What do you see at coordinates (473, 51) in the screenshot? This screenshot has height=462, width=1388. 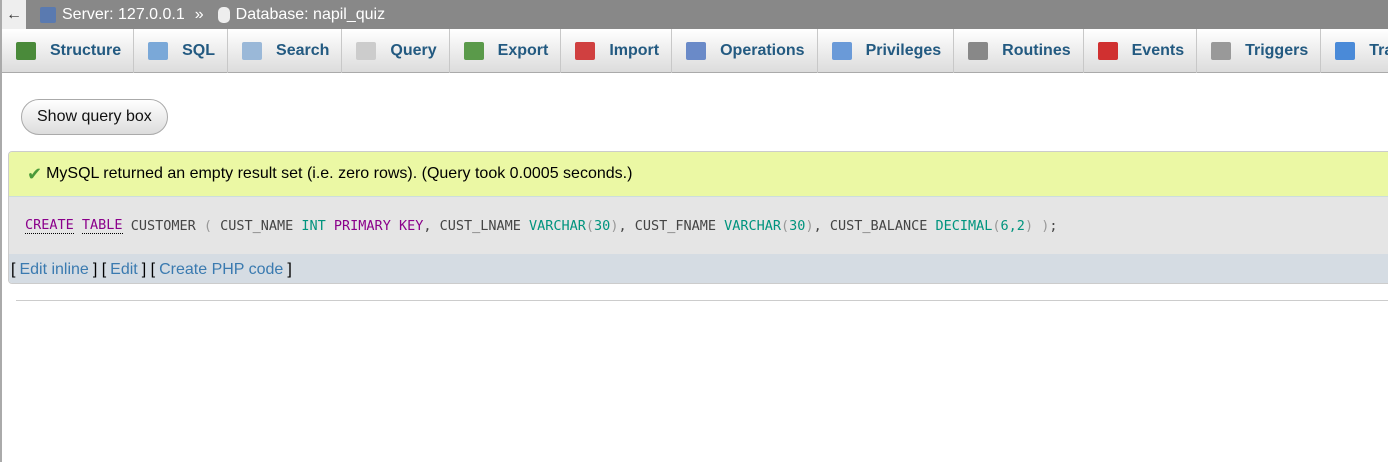 I see `export-icon` at bounding box center [473, 51].